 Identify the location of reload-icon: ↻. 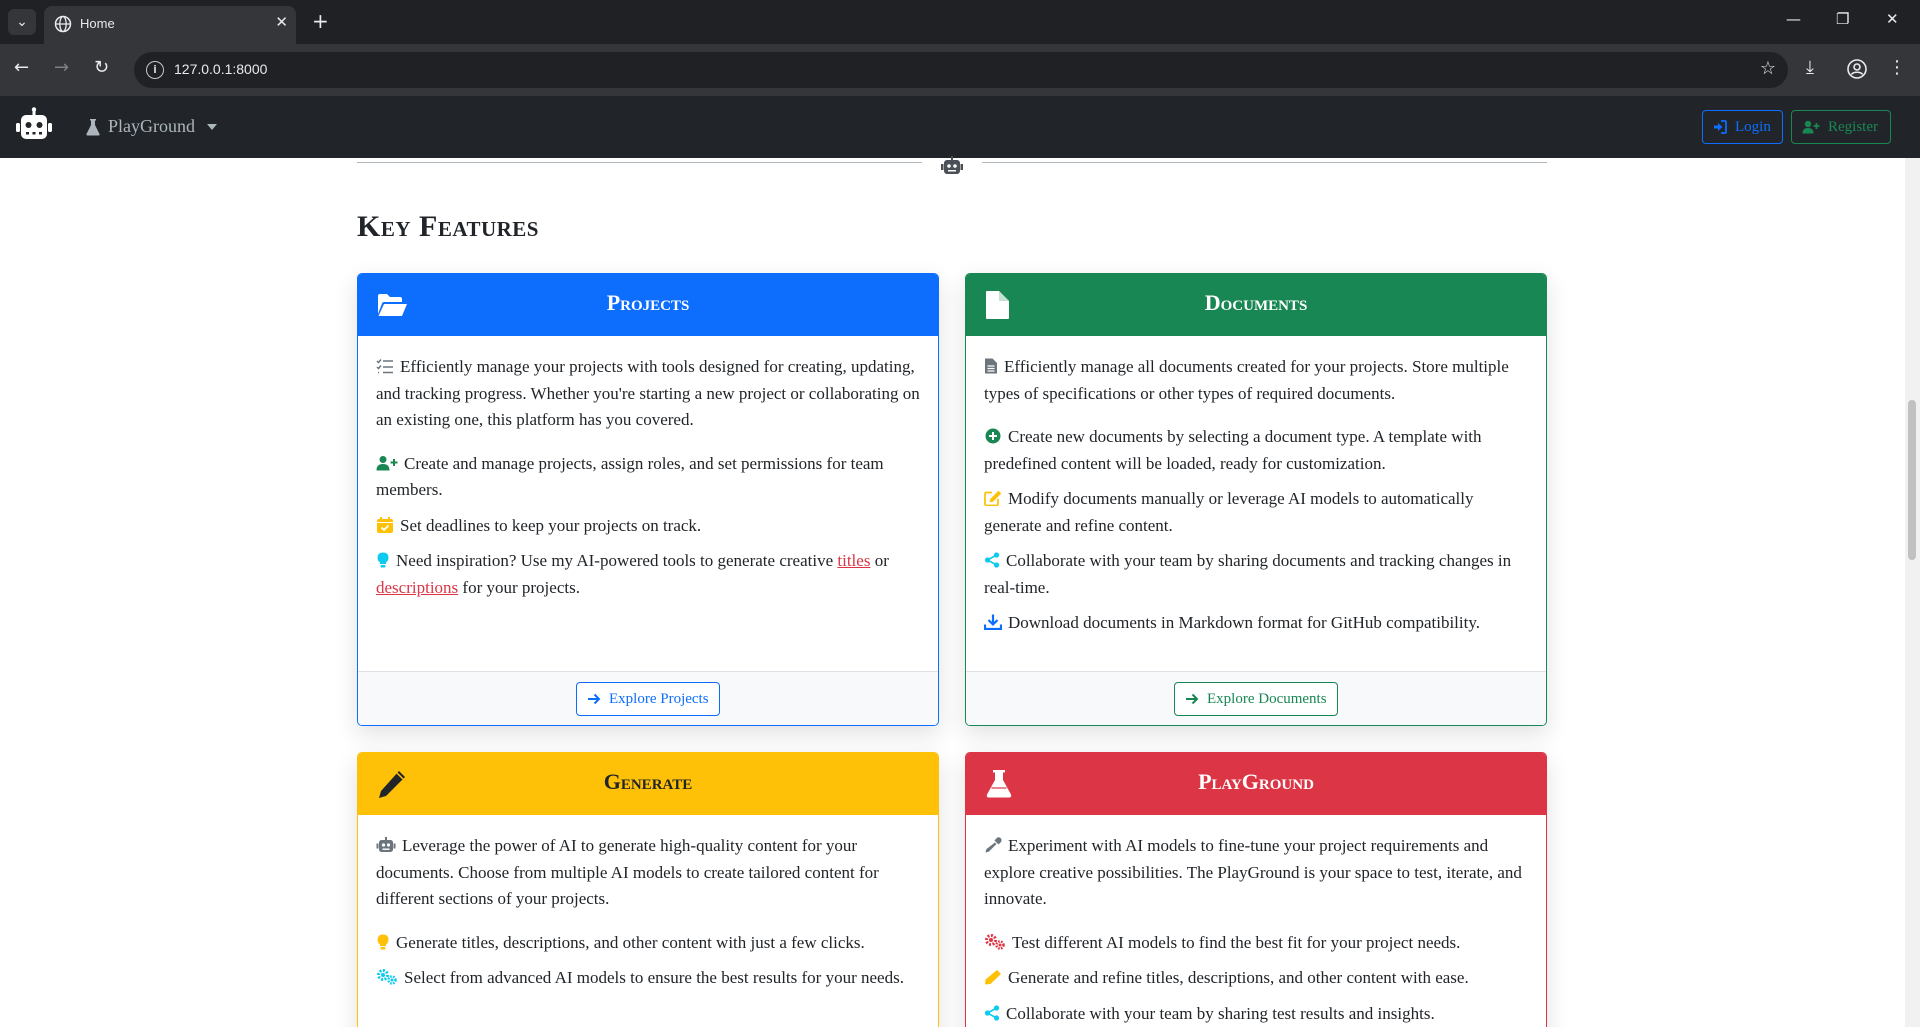
(101, 67).